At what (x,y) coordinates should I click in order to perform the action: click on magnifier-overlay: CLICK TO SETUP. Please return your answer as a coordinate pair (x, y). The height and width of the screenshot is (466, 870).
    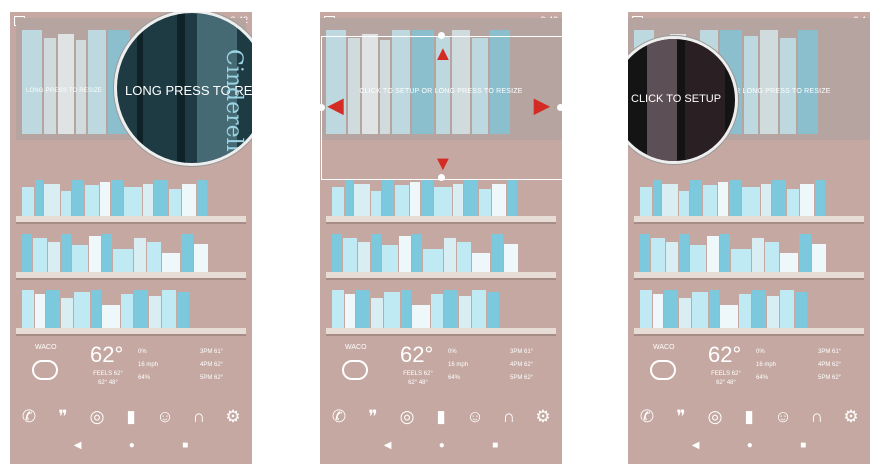
    Looking at the image, I should click on (683, 100).